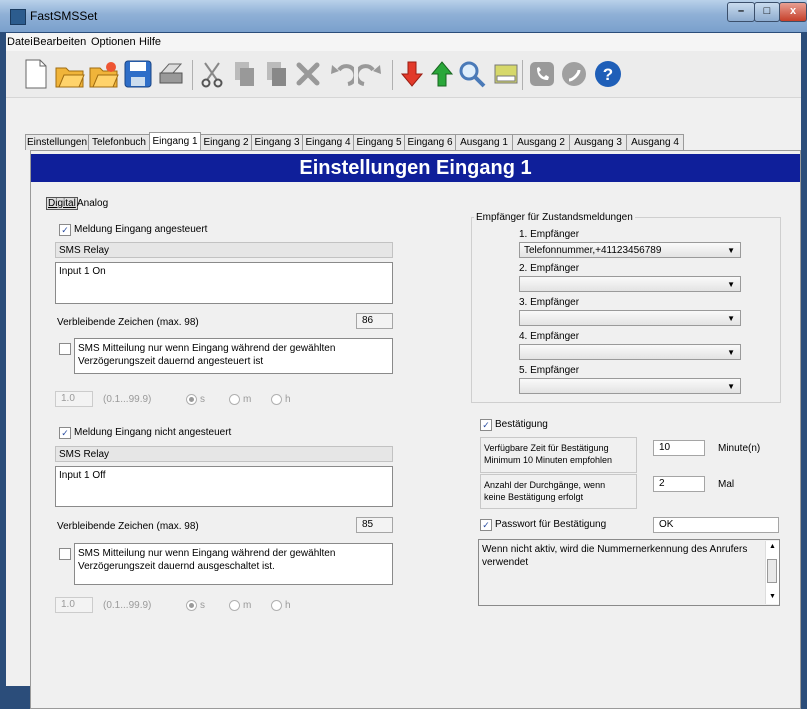  I want to click on passwort-checkbox: ✓, so click(486, 525).